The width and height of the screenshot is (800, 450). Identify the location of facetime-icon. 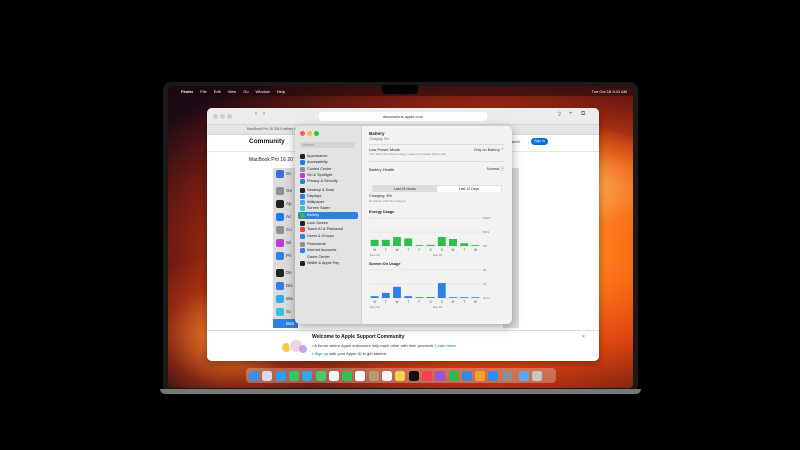
(347, 375).